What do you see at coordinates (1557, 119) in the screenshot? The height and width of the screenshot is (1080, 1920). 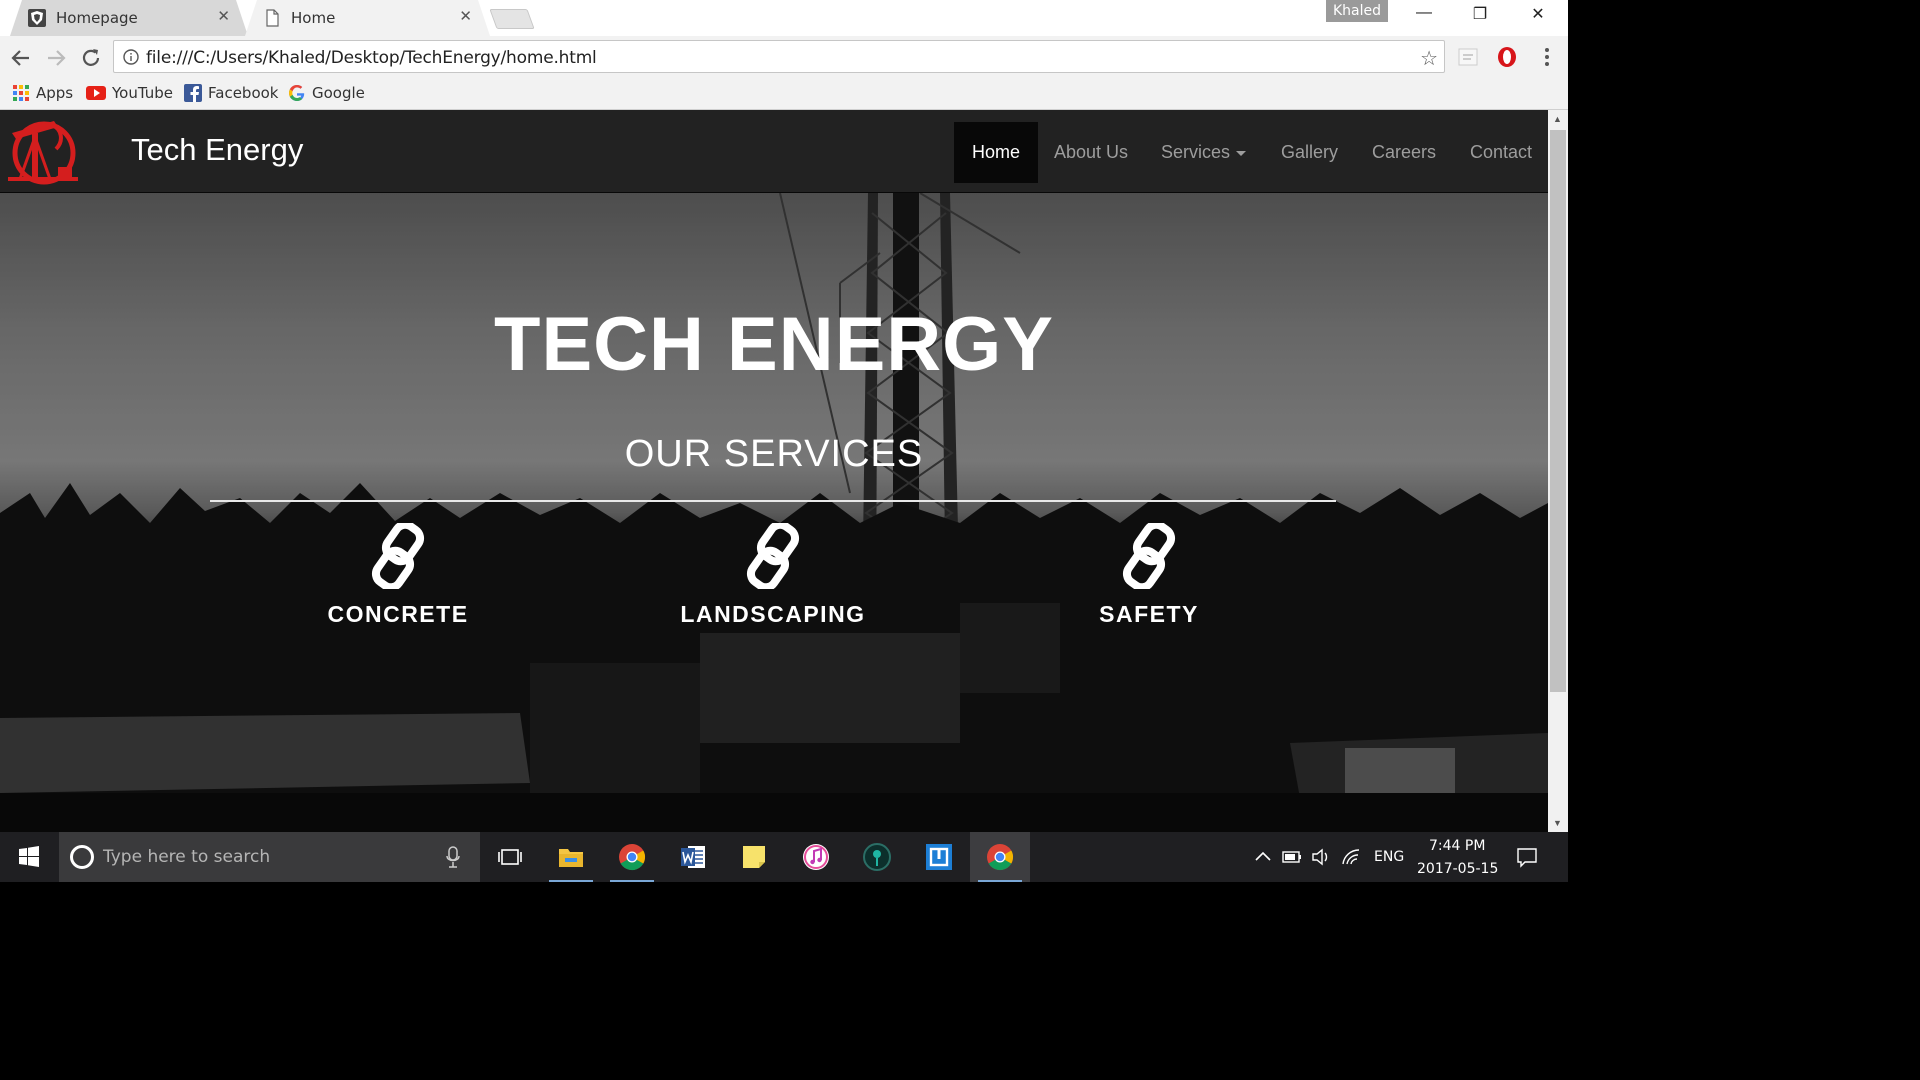 I see `scroll-up-icon: ▲` at bounding box center [1557, 119].